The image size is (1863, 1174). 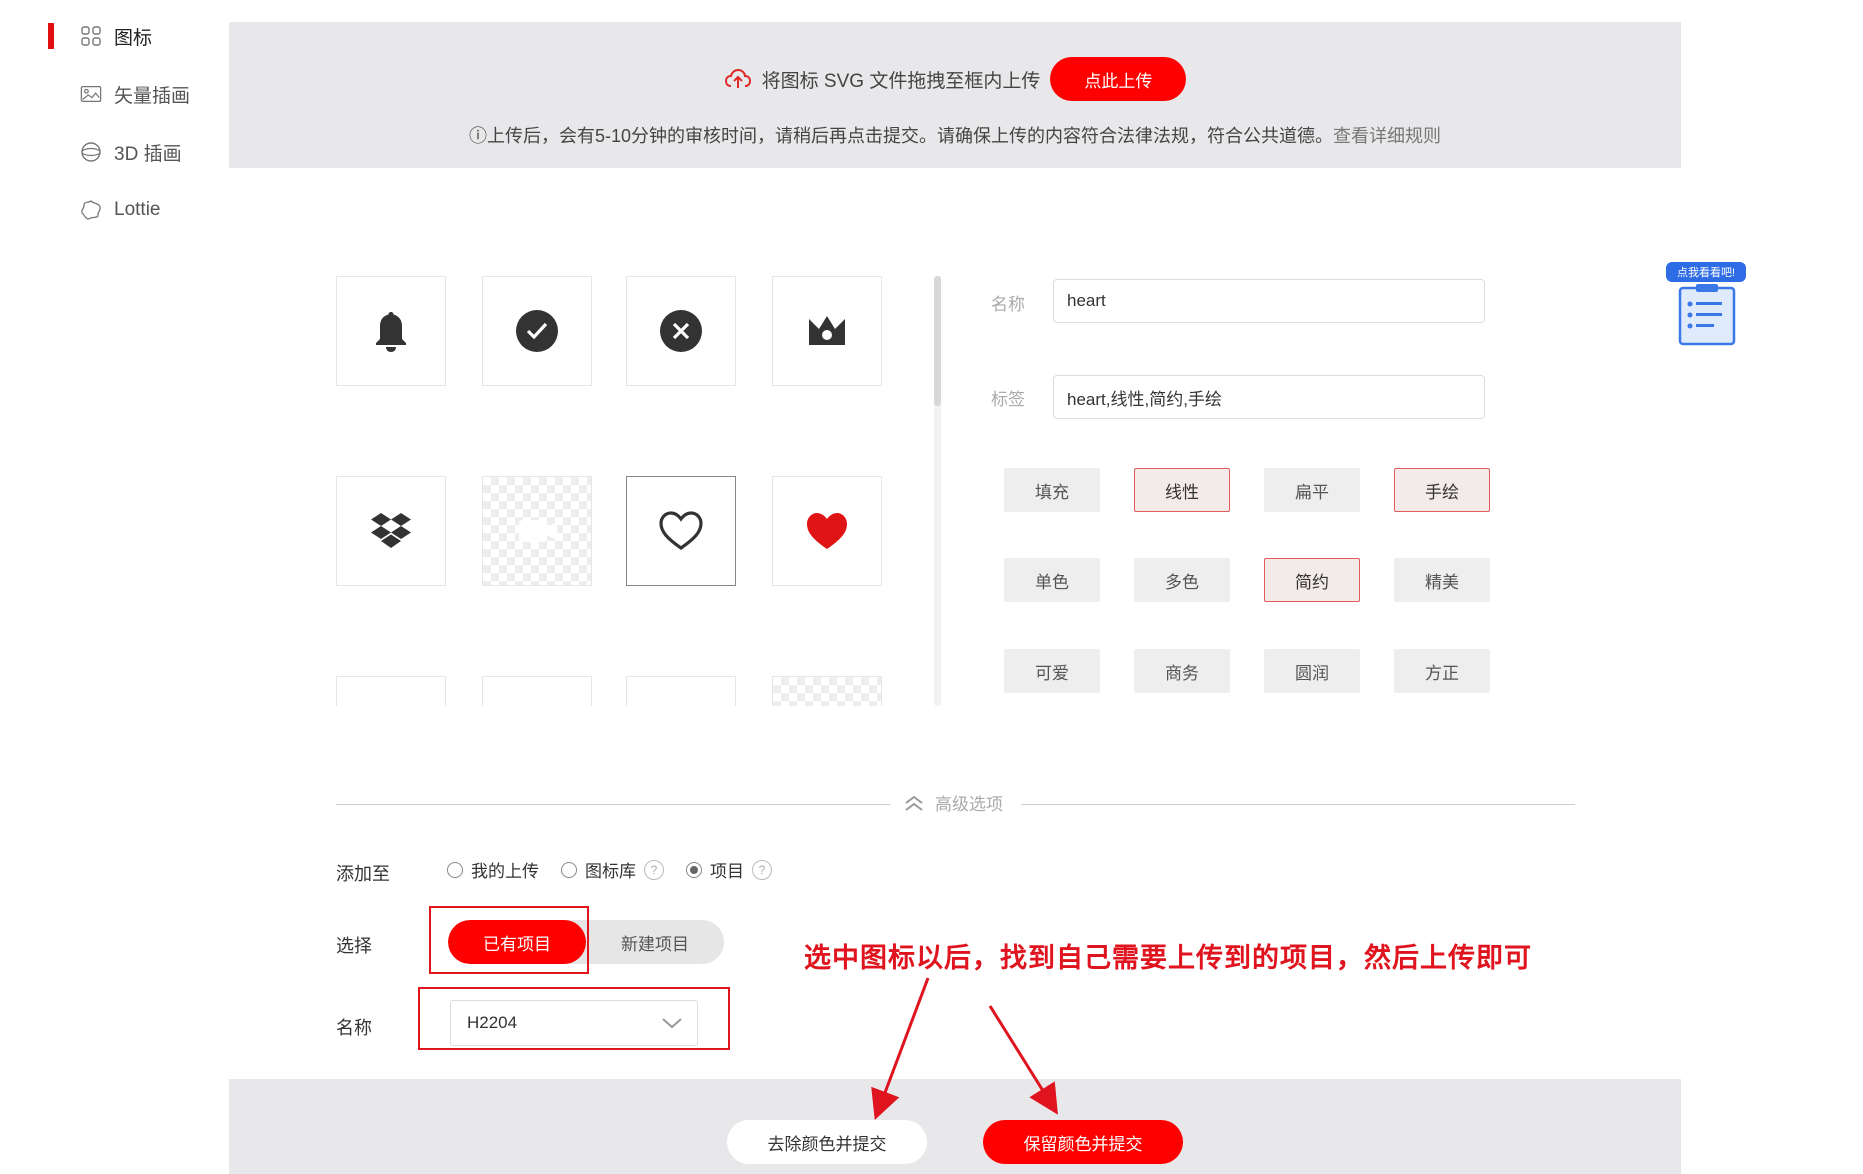 What do you see at coordinates (1269, 301) in the screenshot?
I see `name-input` at bounding box center [1269, 301].